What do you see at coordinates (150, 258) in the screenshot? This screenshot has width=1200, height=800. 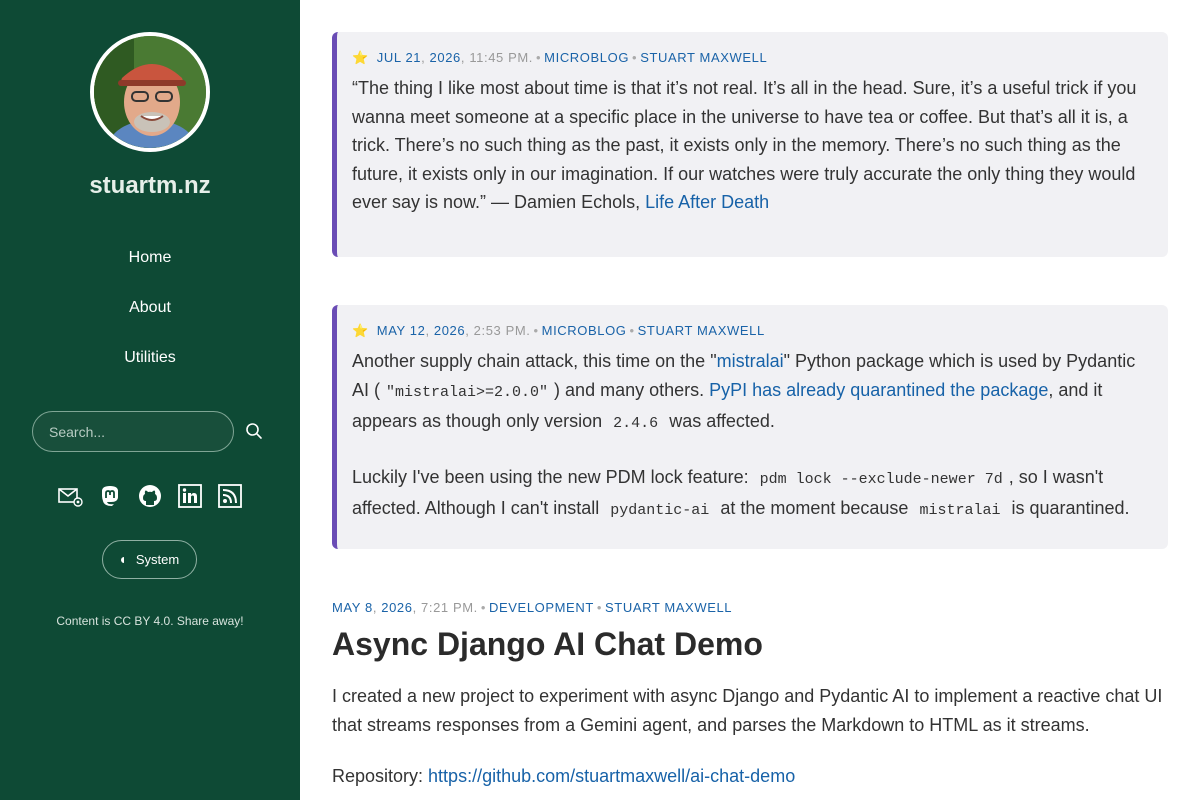 I see `nav-home: Home` at bounding box center [150, 258].